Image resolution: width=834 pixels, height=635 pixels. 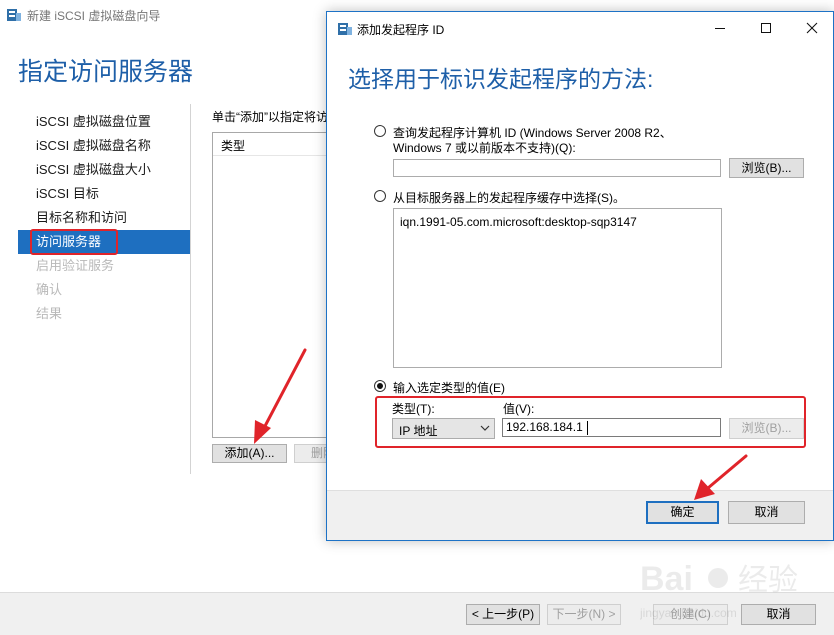 I want to click on arrow-to-ok-button, so click(x=721, y=477).